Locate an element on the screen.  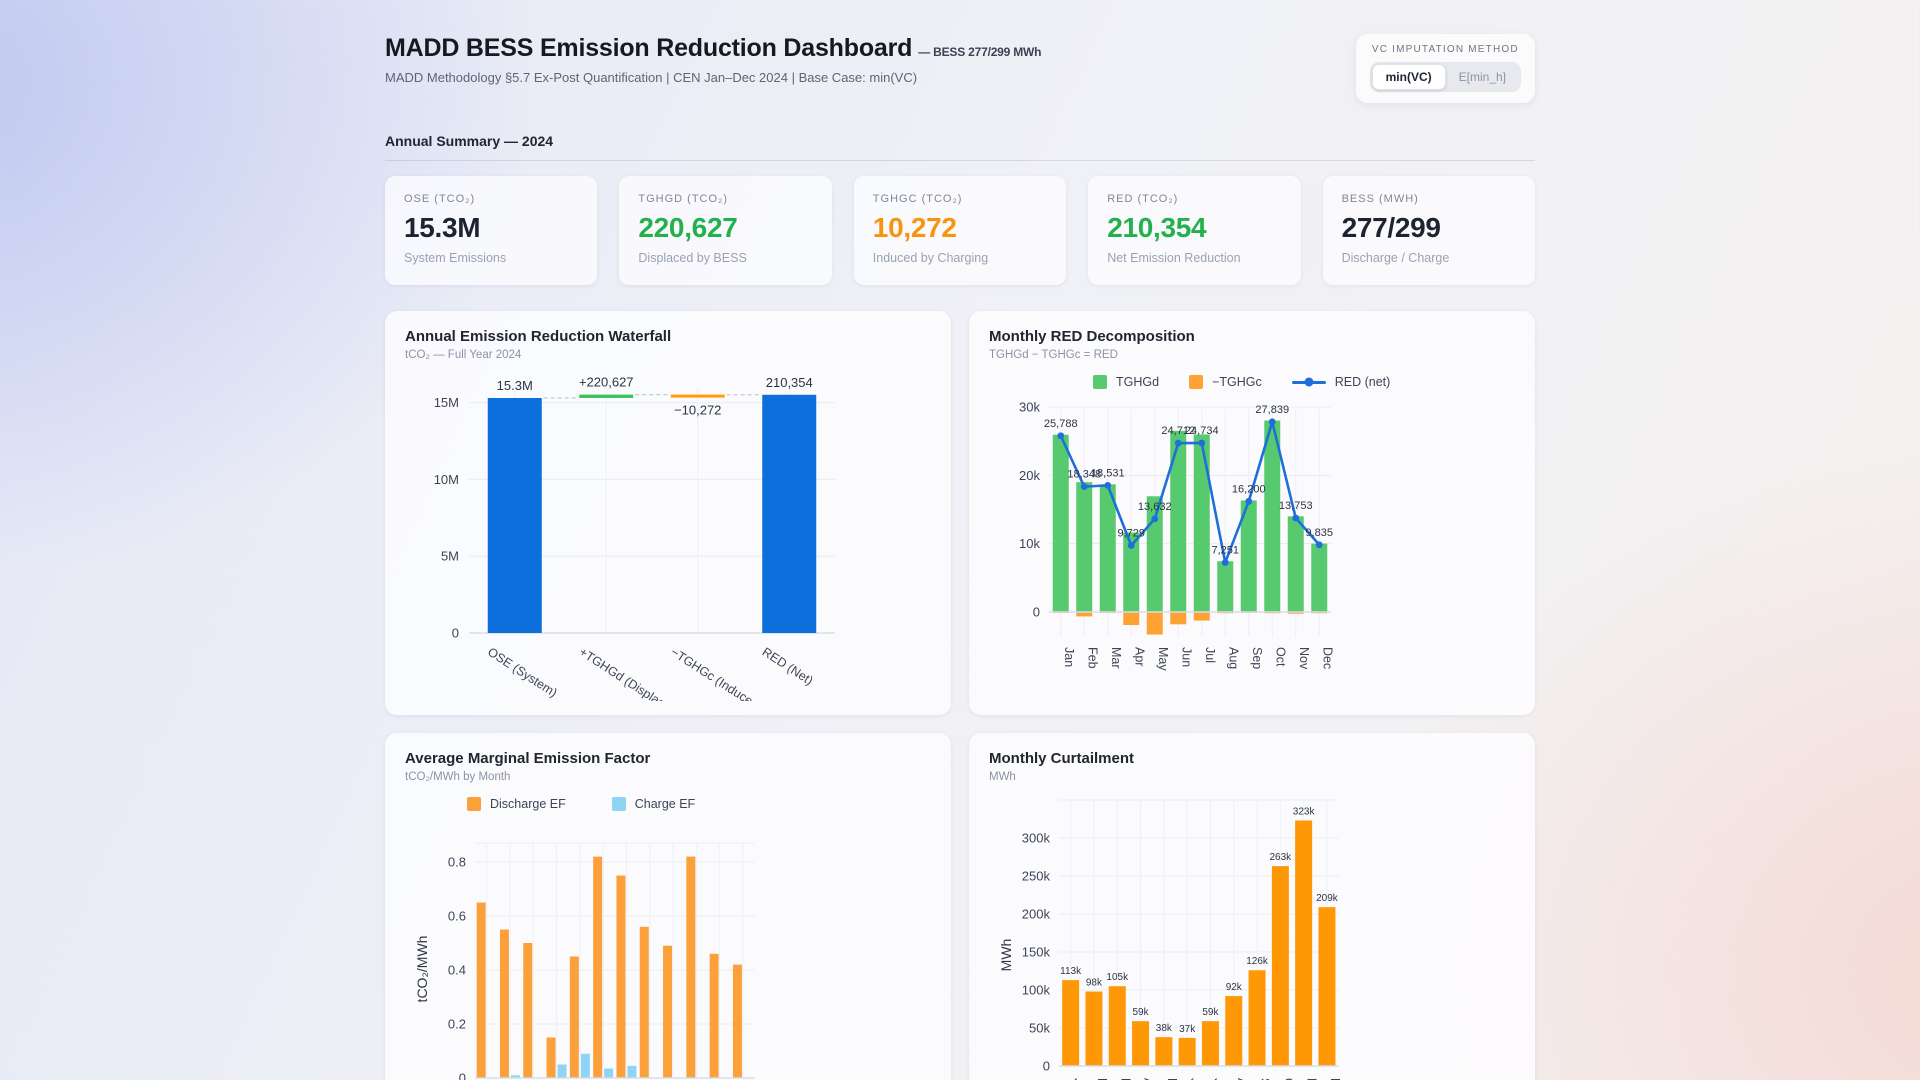
vc-method-segmented-control: min(VC) E[min_h] is located at coordinates (1445, 77).